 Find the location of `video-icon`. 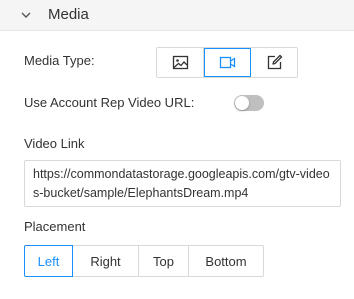

video-icon is located at coordinates (227, 62).